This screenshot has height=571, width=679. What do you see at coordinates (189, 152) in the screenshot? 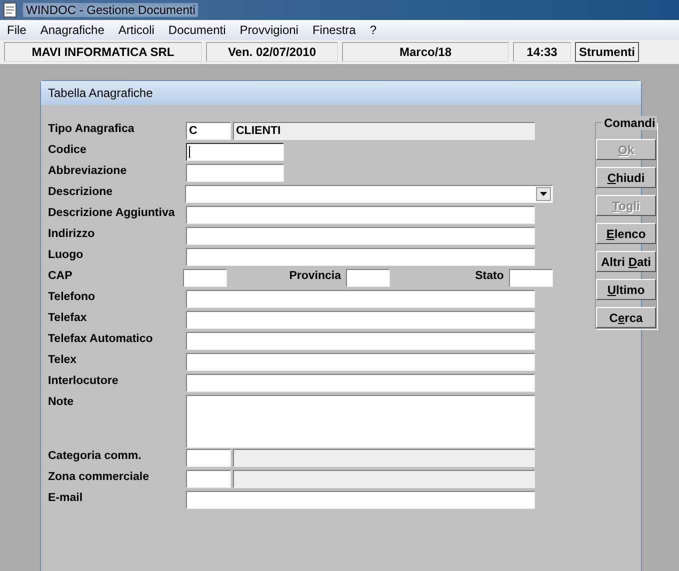
I see `text-cursor` at bounding box center [189, 152].